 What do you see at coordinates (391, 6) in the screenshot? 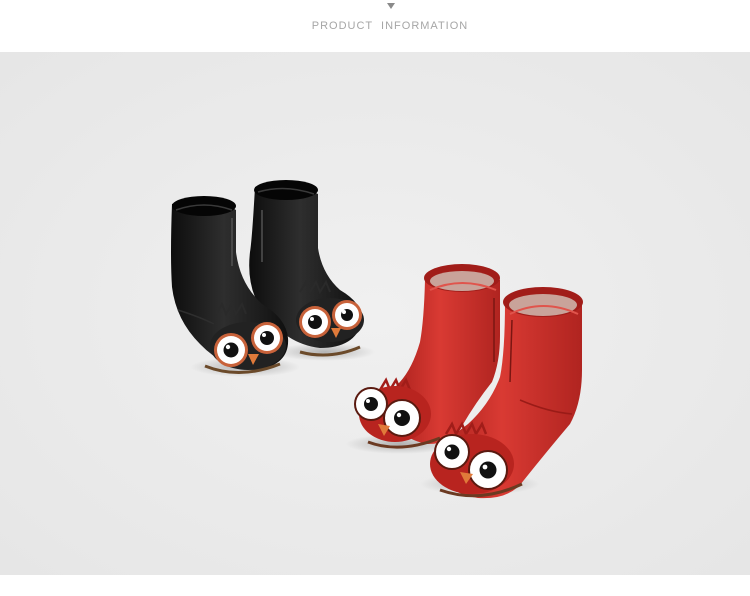
I see `triangle-down-icon` at bounding box center [391, 6].